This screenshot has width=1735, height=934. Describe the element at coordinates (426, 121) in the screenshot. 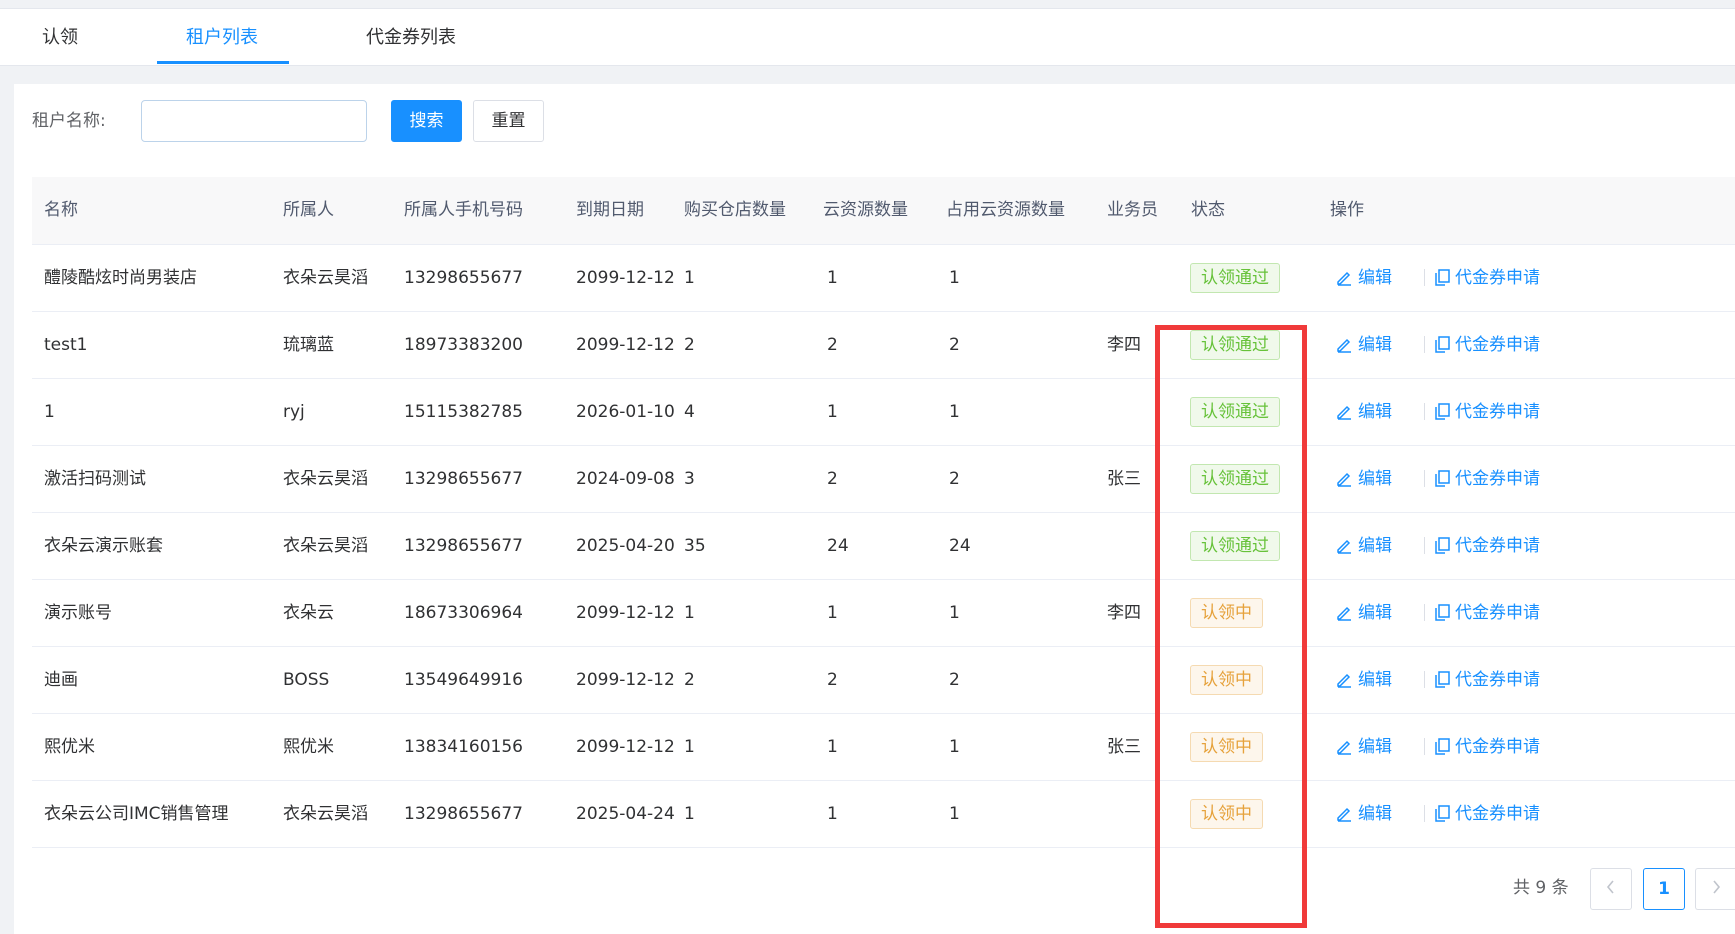

I see `search-button: 搜索` at that location.